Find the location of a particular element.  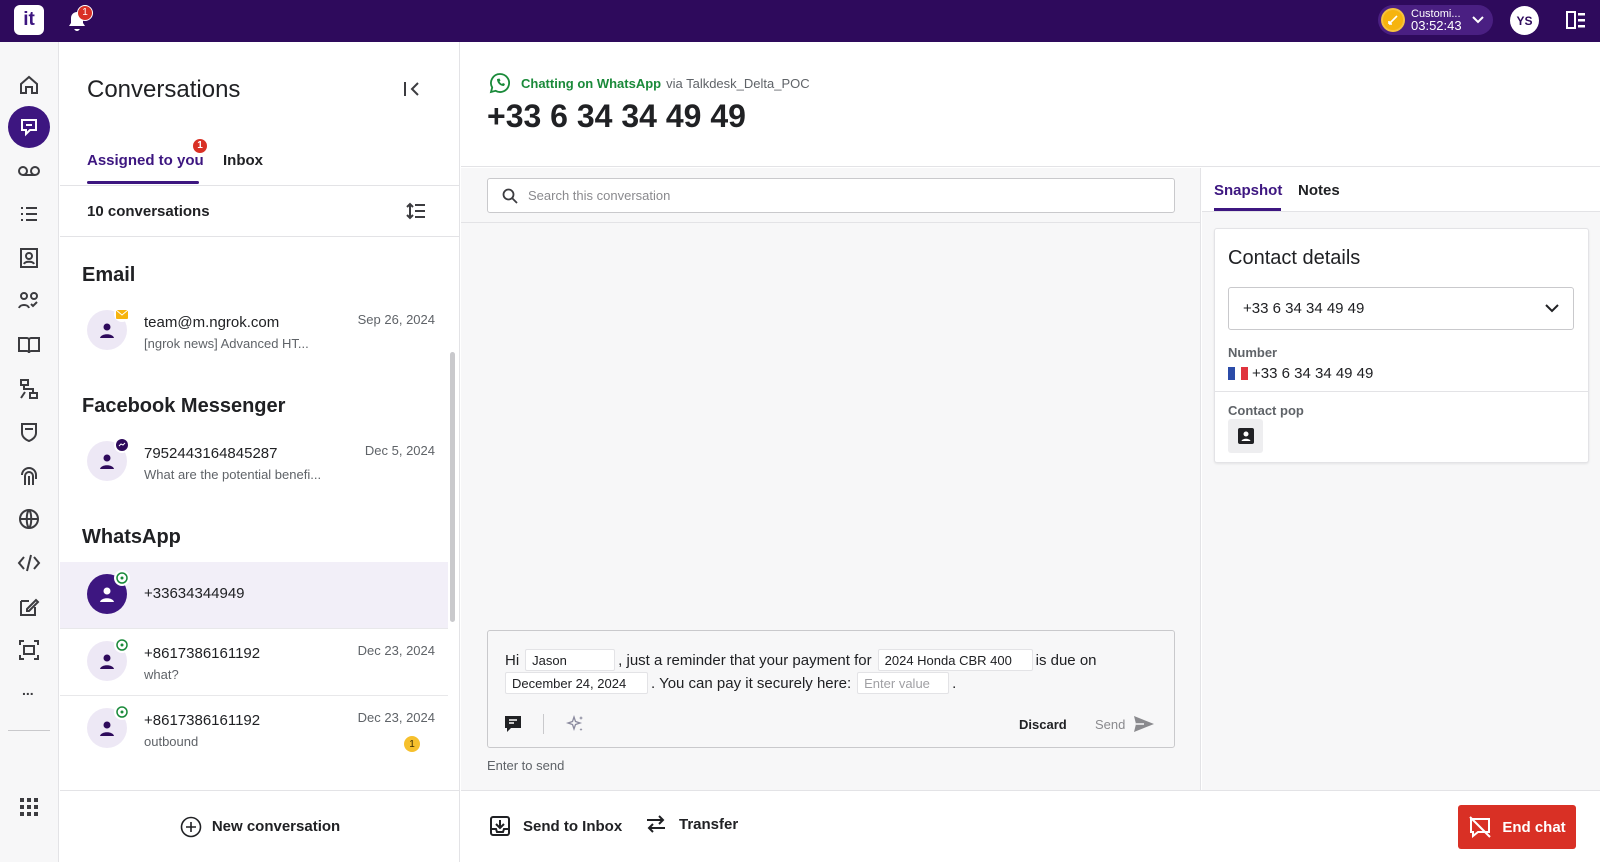

collapse-panel-icon is located at coordinates (412, 91).